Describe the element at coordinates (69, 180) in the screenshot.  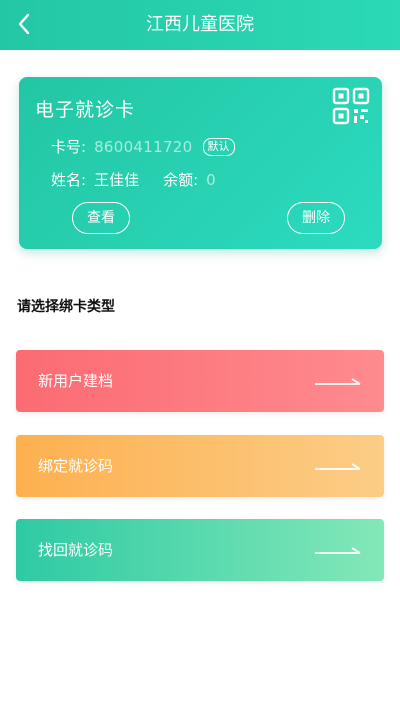
I see `name-label: 姓名:` at that location.